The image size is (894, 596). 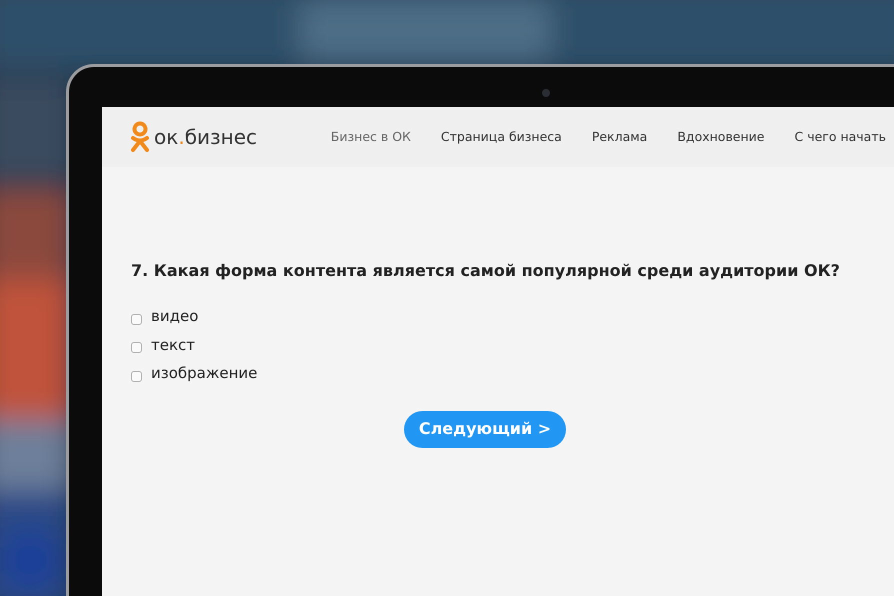 I want to click on nav-link: Бизнес в ОК, so click(x=370, y=137).